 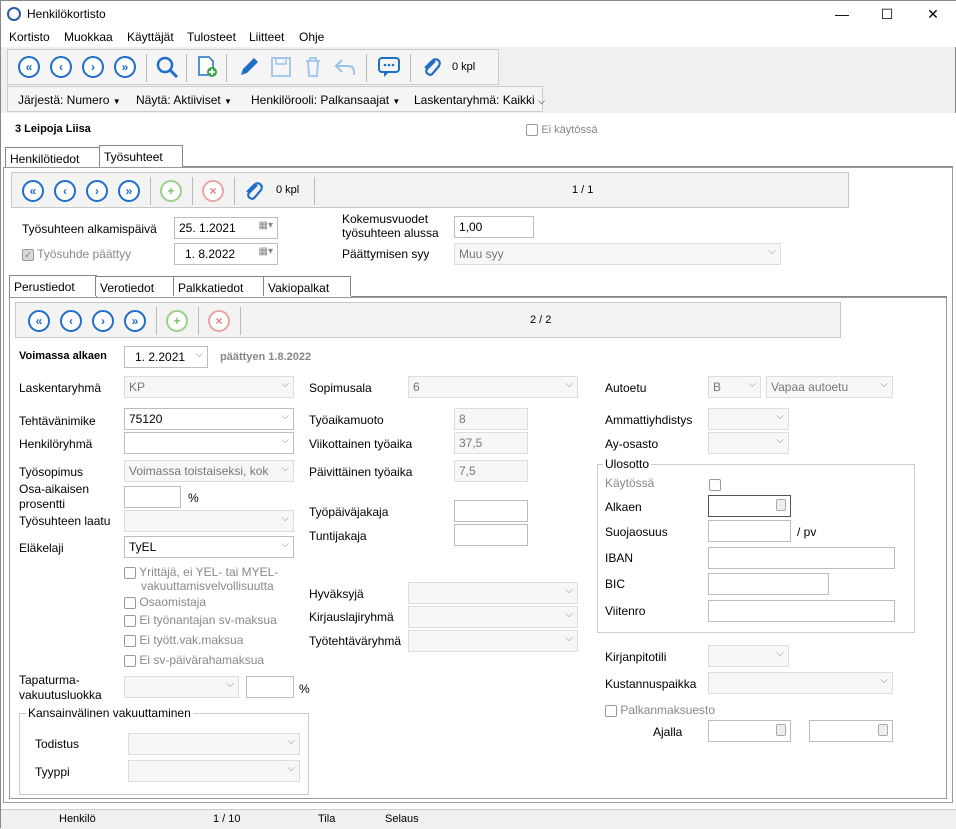 I want to click on edit-button, so click(x=249, y=67).